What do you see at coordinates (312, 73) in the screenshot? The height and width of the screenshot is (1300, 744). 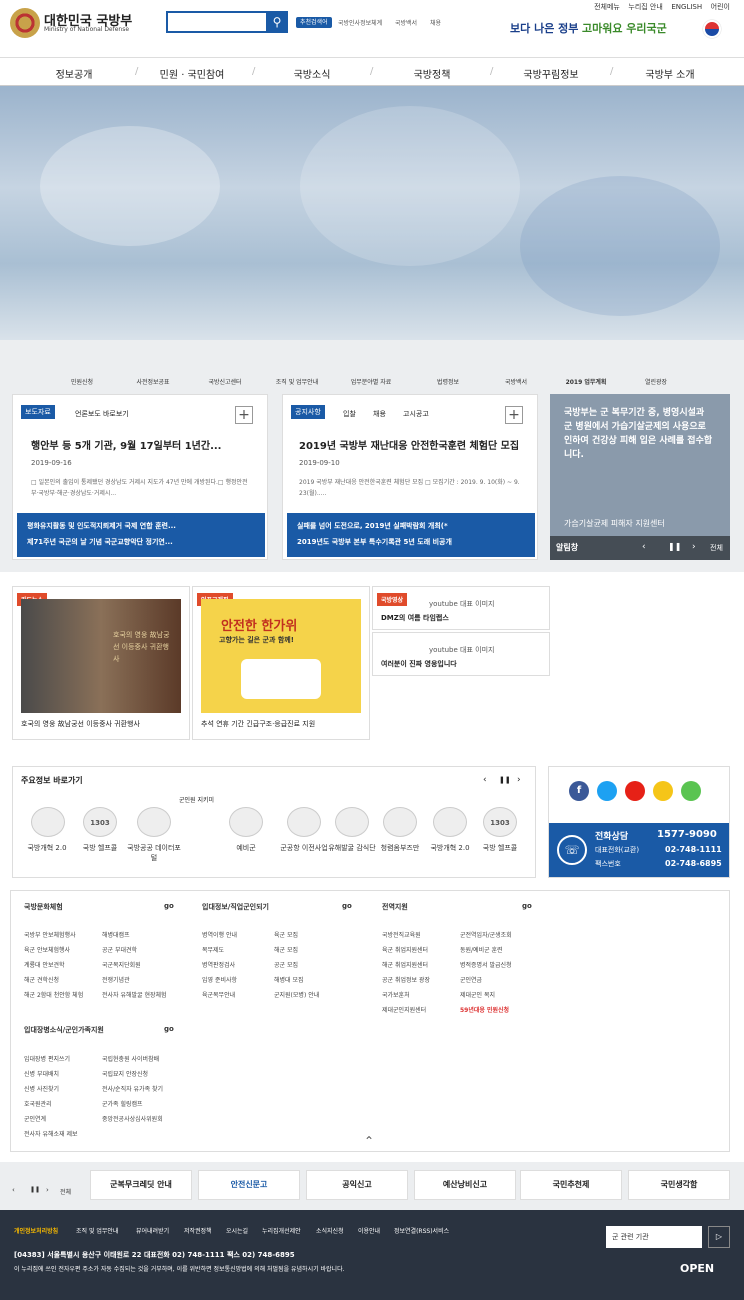 I see `nav-news: 국방소식` at bounding box center [312, 73].